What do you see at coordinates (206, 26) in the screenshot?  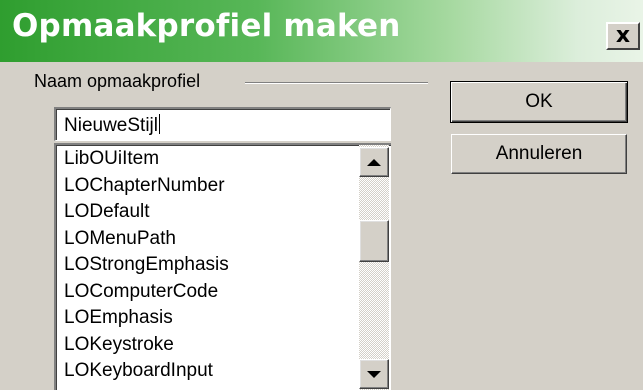 I see `dialog-title: Opmaakprofiel maken` at bounding box center [206, 26].